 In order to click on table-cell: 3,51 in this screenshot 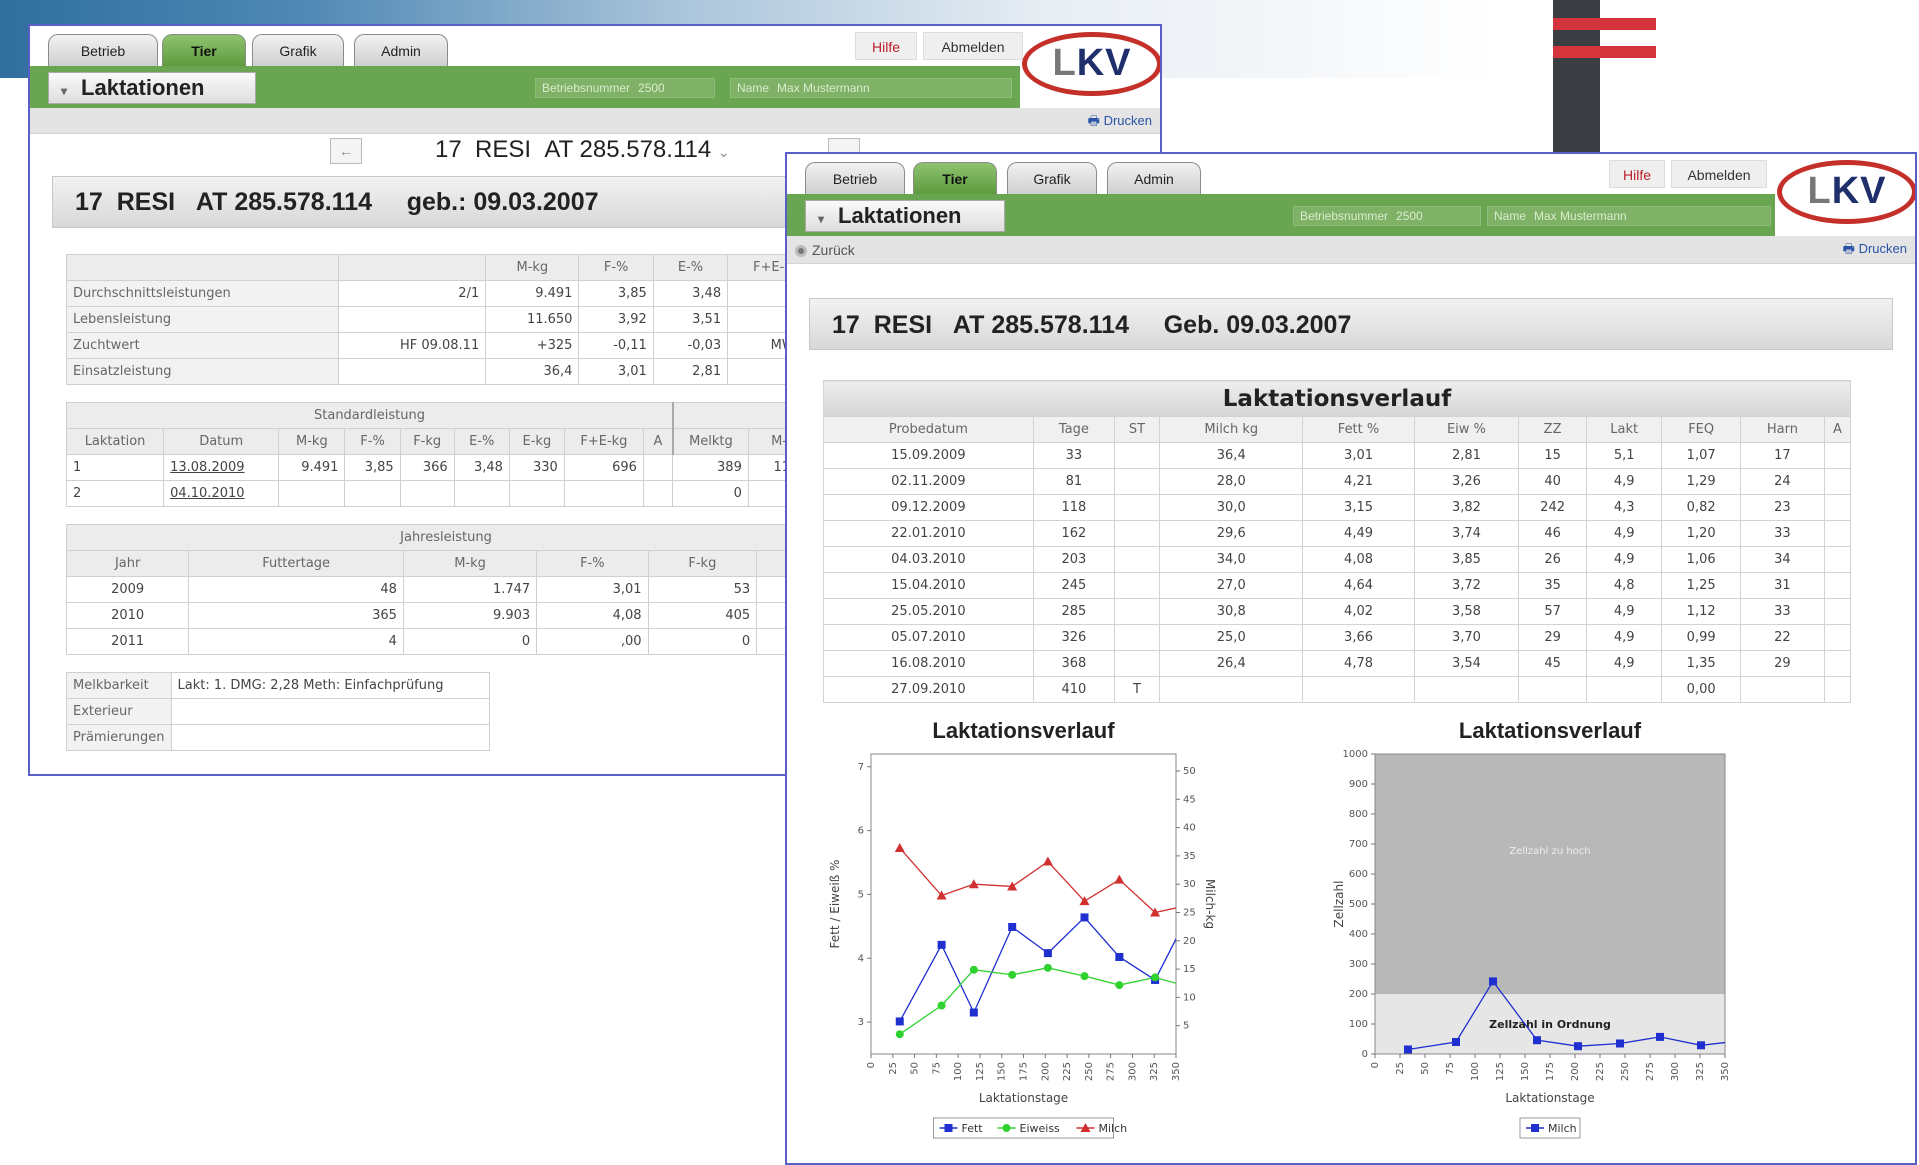, I will do `click(690, 319)`.